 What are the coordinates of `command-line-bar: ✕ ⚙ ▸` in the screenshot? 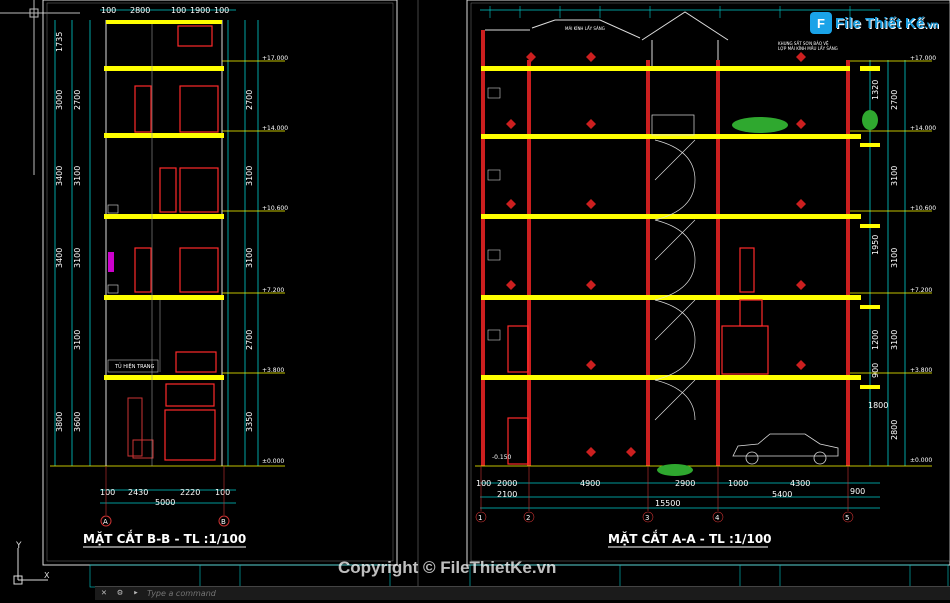 It's located at (522, 593).